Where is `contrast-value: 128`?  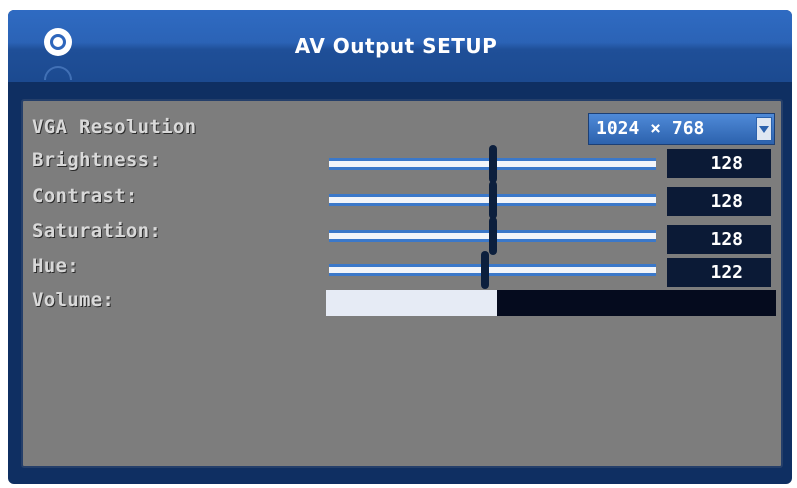
contrast-value: 128 is located at coordinates (719, 201).